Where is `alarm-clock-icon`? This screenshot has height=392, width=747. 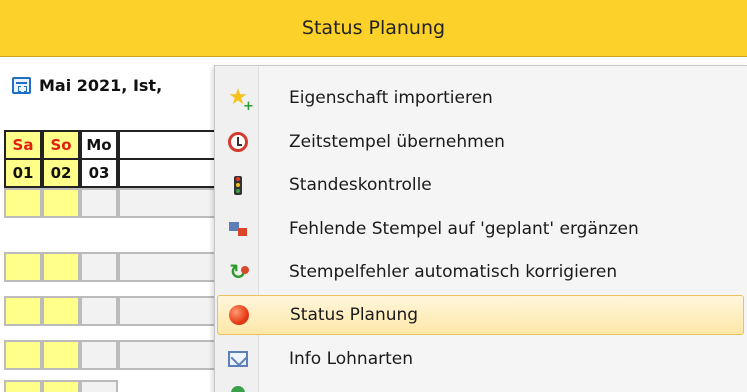
alarm-clock-icon is located at coordinates (238, 142).